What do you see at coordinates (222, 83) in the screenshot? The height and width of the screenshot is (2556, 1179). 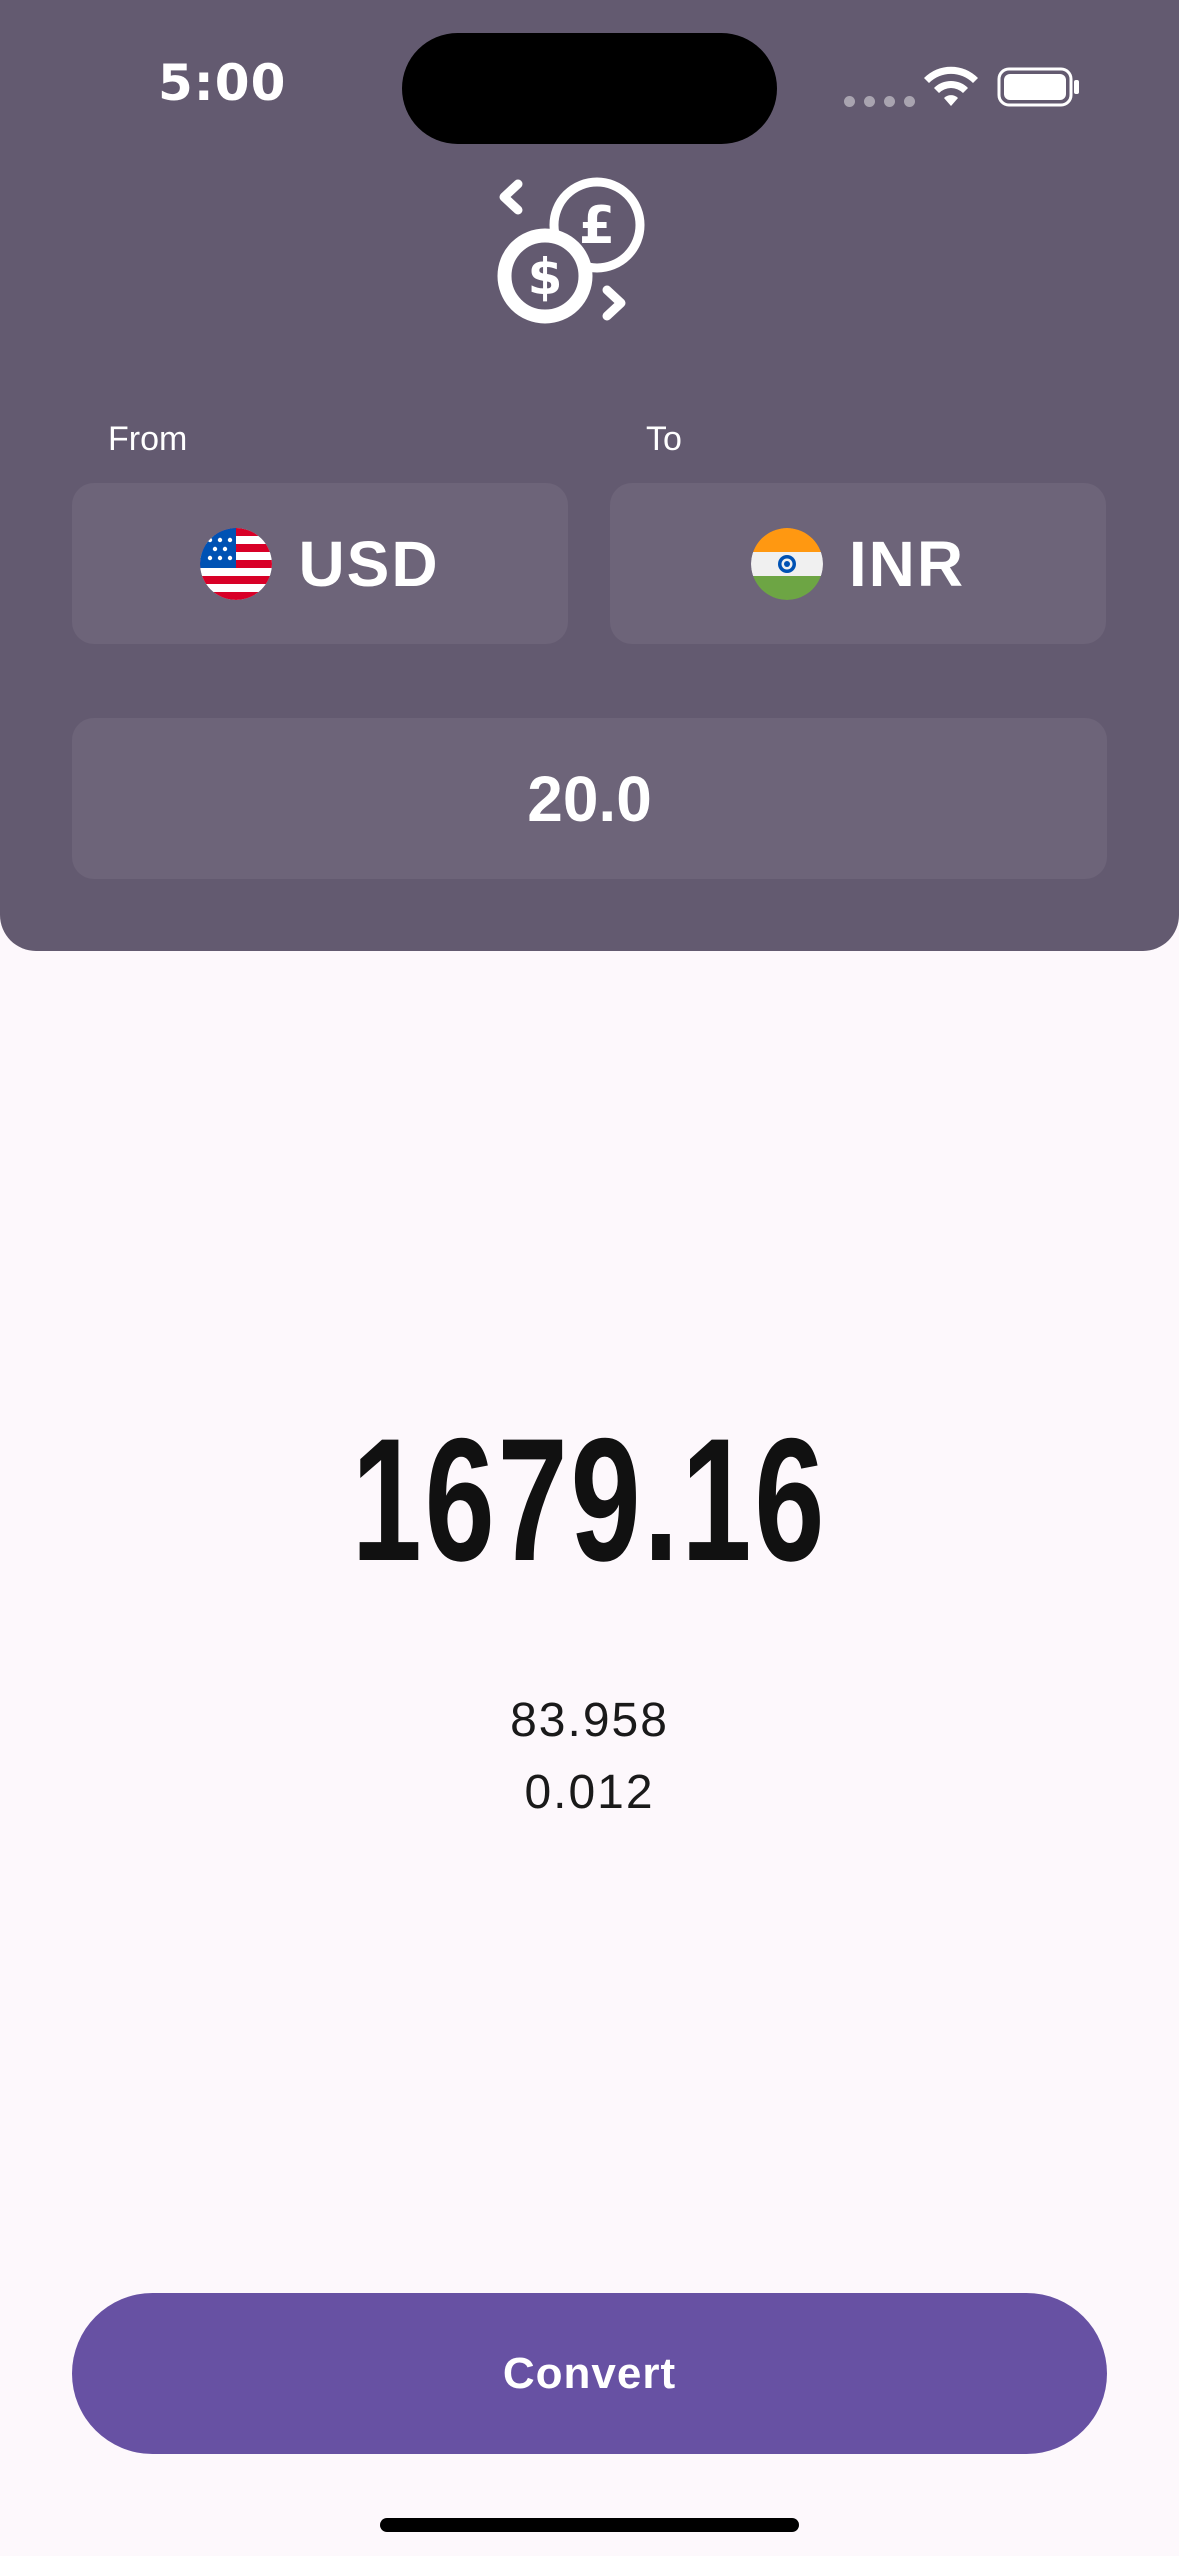 I see `status-time: 5:00` at bounding box center [222, 83].